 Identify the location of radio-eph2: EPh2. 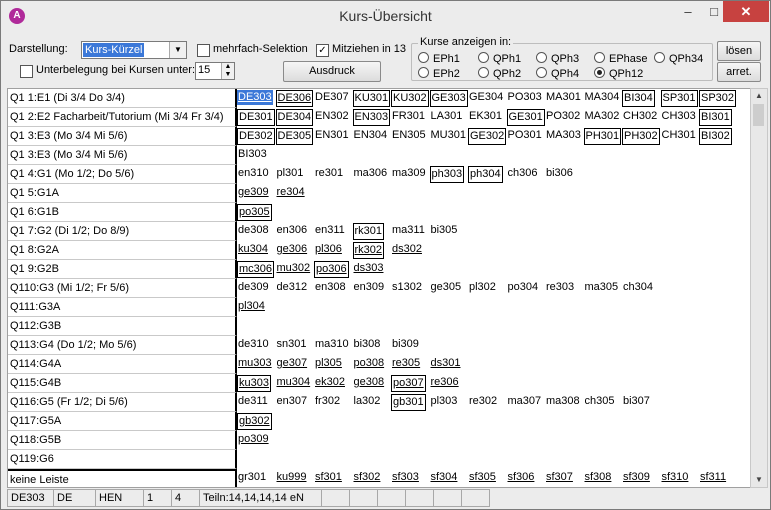
(439, 73).